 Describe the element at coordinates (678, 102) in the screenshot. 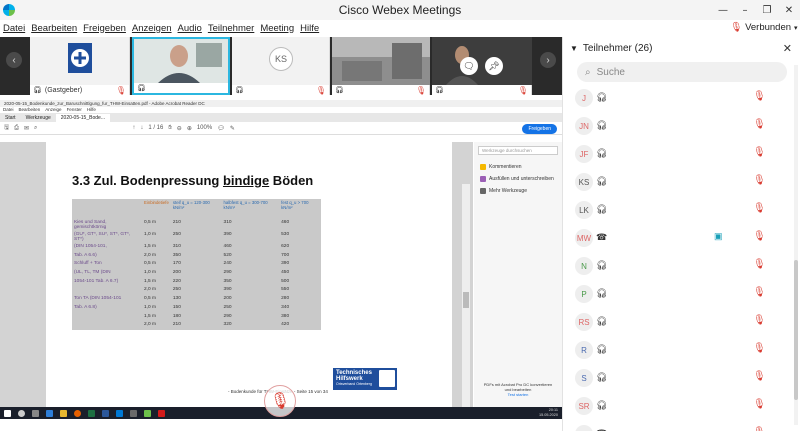

I see `participant-row: J 🎧︎ 🎙︎` at that location.